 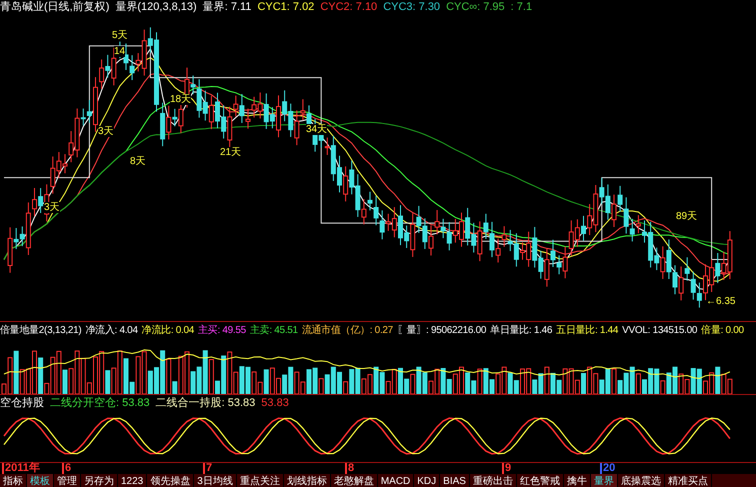 I want to click on indicator-value: 主买: 49.55, so click(x=222, y=331).